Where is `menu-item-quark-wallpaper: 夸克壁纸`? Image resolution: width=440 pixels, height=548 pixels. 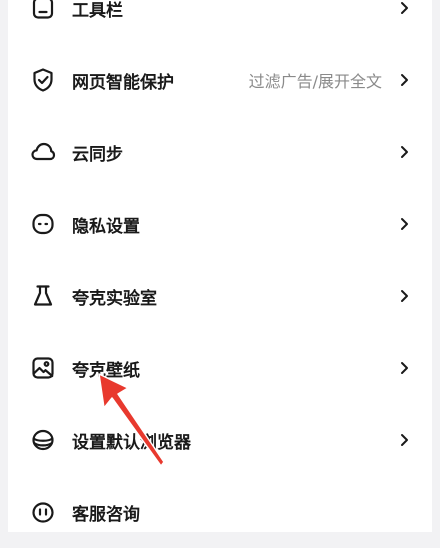
menu-item-quark-wallpaper: 夸克壁纸 is located at coordinates (220, 368).